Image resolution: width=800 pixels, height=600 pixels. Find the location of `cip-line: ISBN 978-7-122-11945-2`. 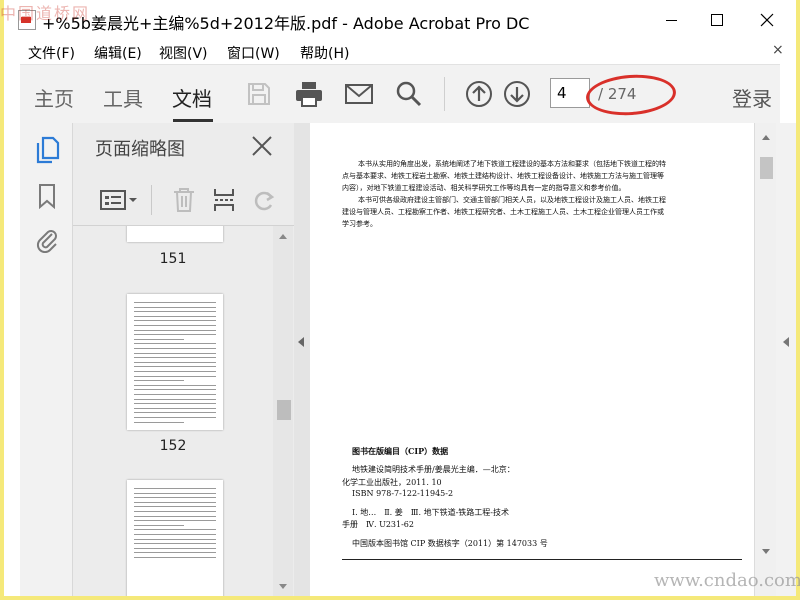

cip-line: ISBN 978-7-122-11945-2 is located at coordinates (403, 493).